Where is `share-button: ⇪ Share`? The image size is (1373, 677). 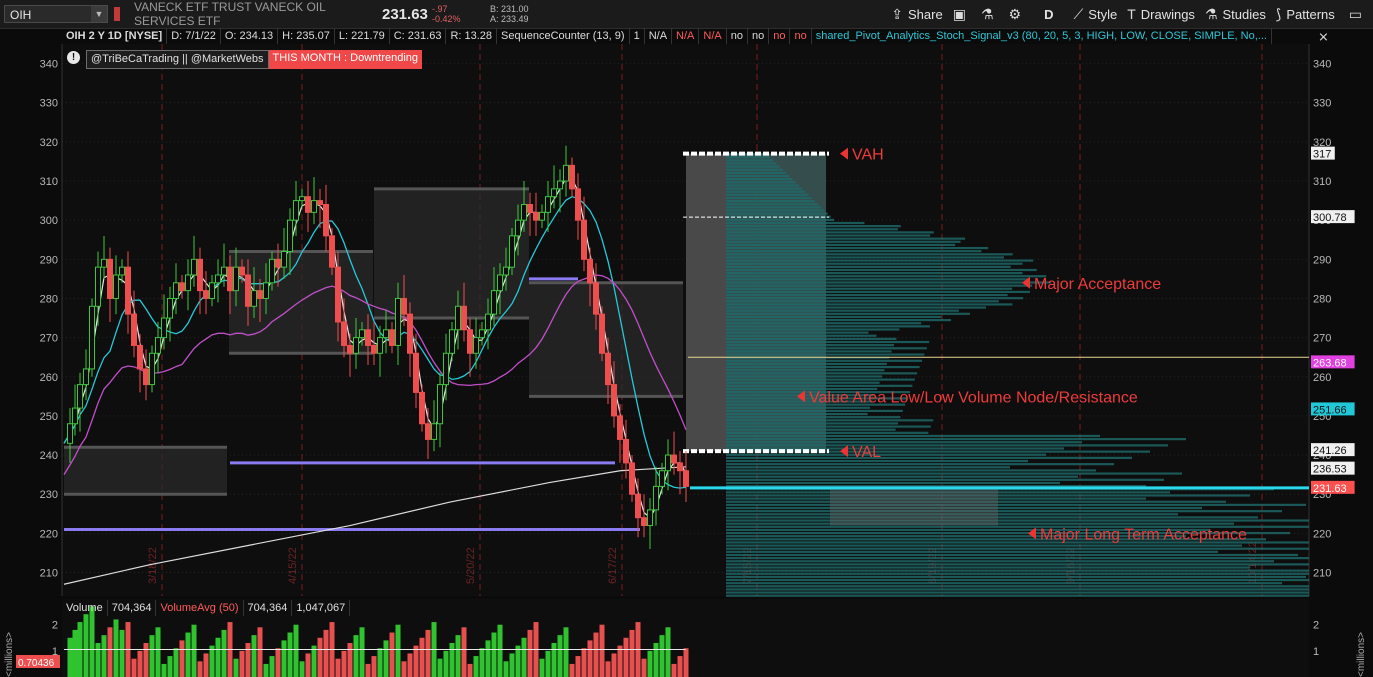
share-button: ⇪ Share is located at coordinates (916, 14).